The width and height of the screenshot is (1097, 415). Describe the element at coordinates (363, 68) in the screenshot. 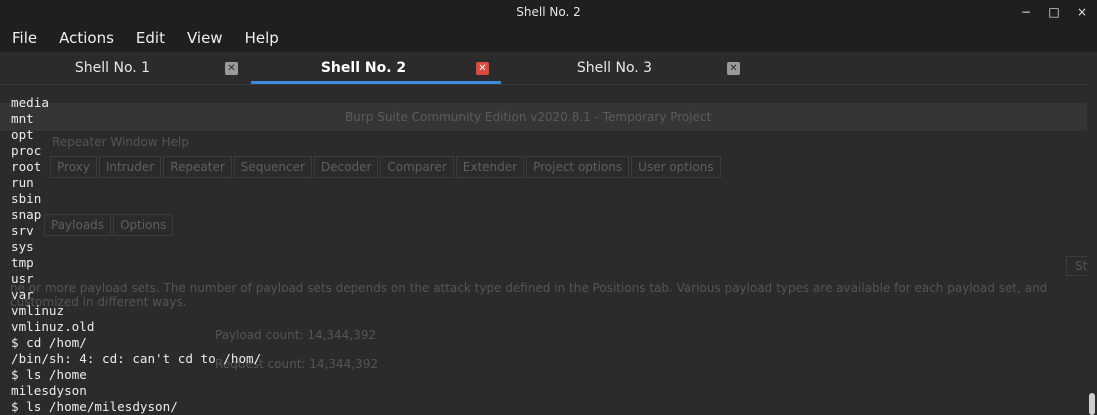

I see `tab-label: Shell No. 2` at that location.